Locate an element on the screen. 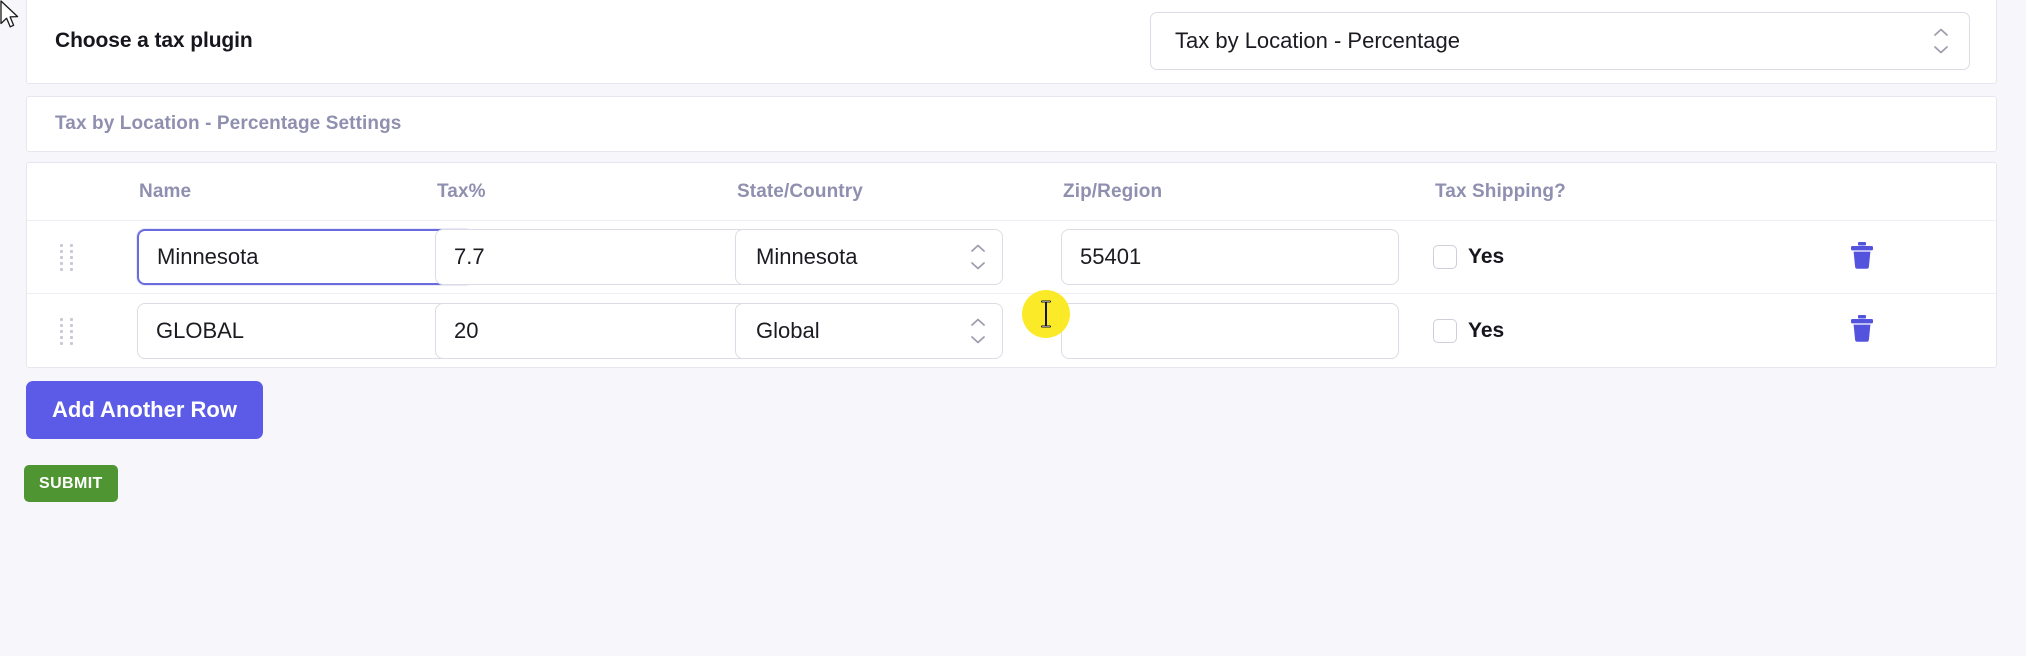 The height and width of the screenshot is (656, 2026). plugin-select-wrapper: Tax by Location - Percentage is located at coordinates (1560, 41).